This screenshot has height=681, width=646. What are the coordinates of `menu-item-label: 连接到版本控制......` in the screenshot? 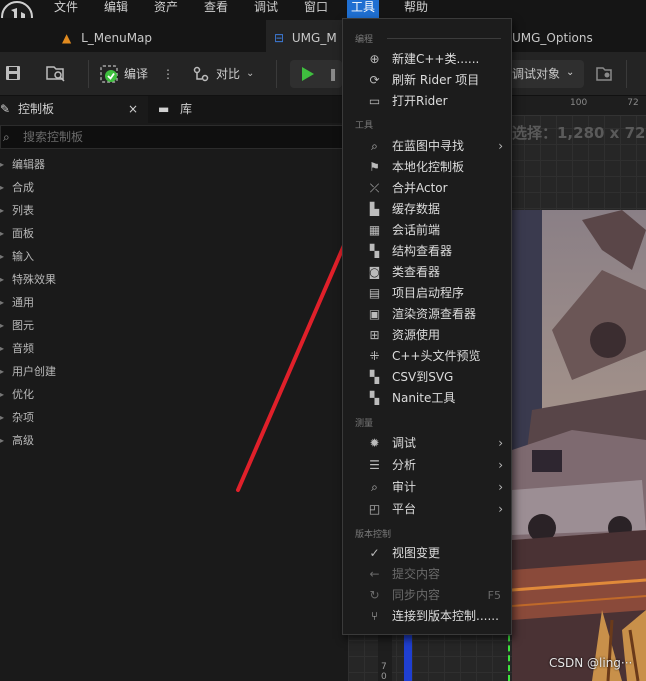 It's located at (445, 616).